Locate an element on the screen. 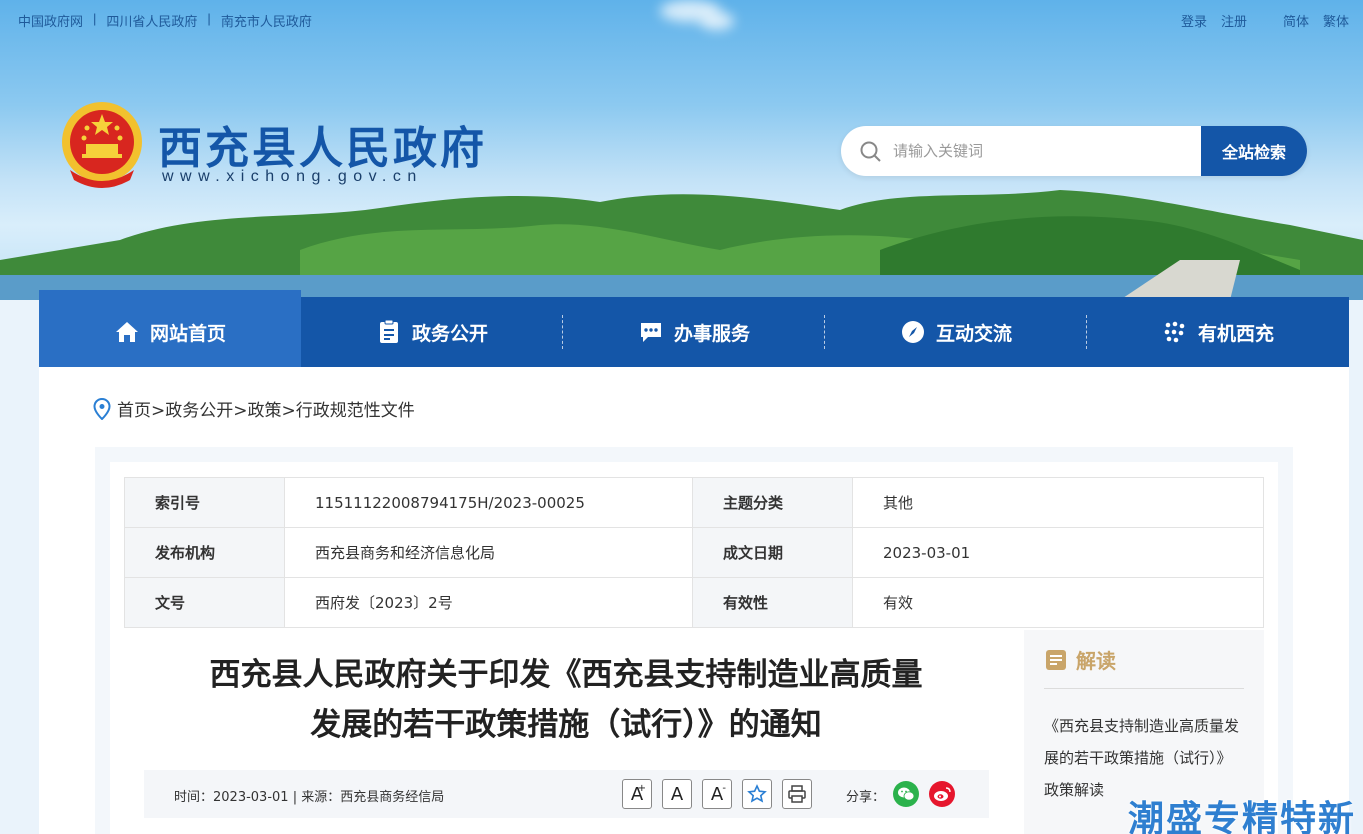 This screenshot has width=1363, height=834. font-increase-button: A + is located at coordinates (637, 794).